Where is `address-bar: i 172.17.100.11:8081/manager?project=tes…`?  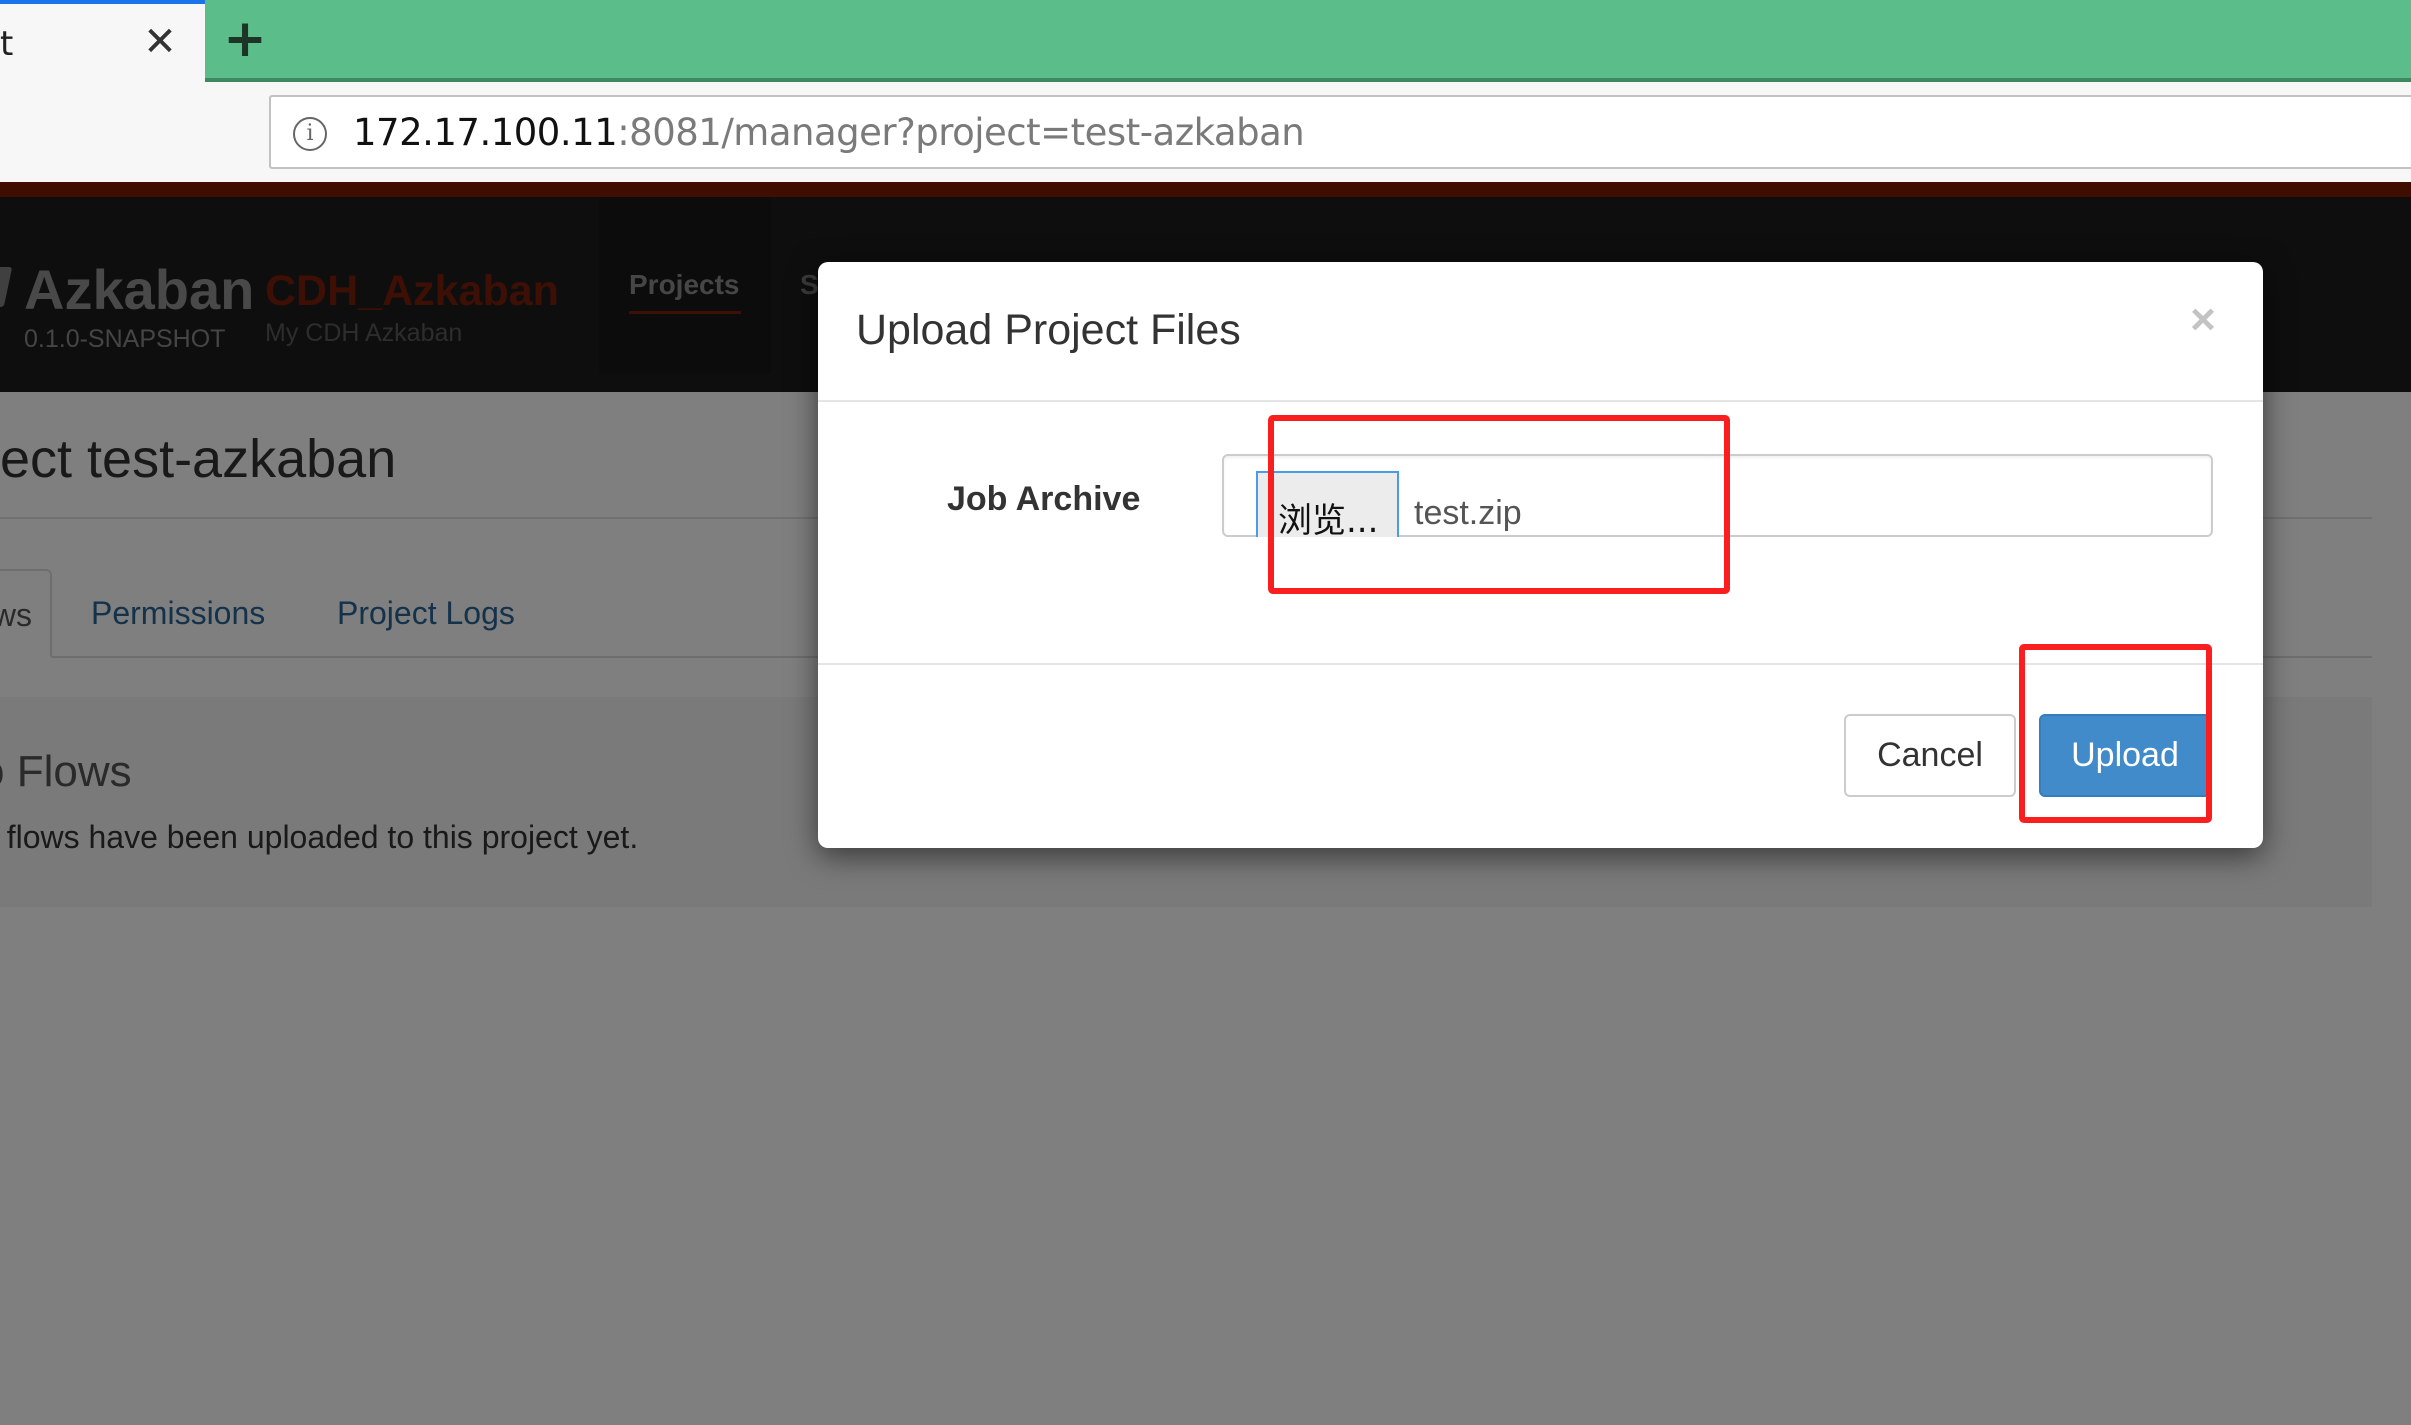
address-bar: i 172.17.100.11:8081/manager?project=tes… is located at coordinates (1340, 132).